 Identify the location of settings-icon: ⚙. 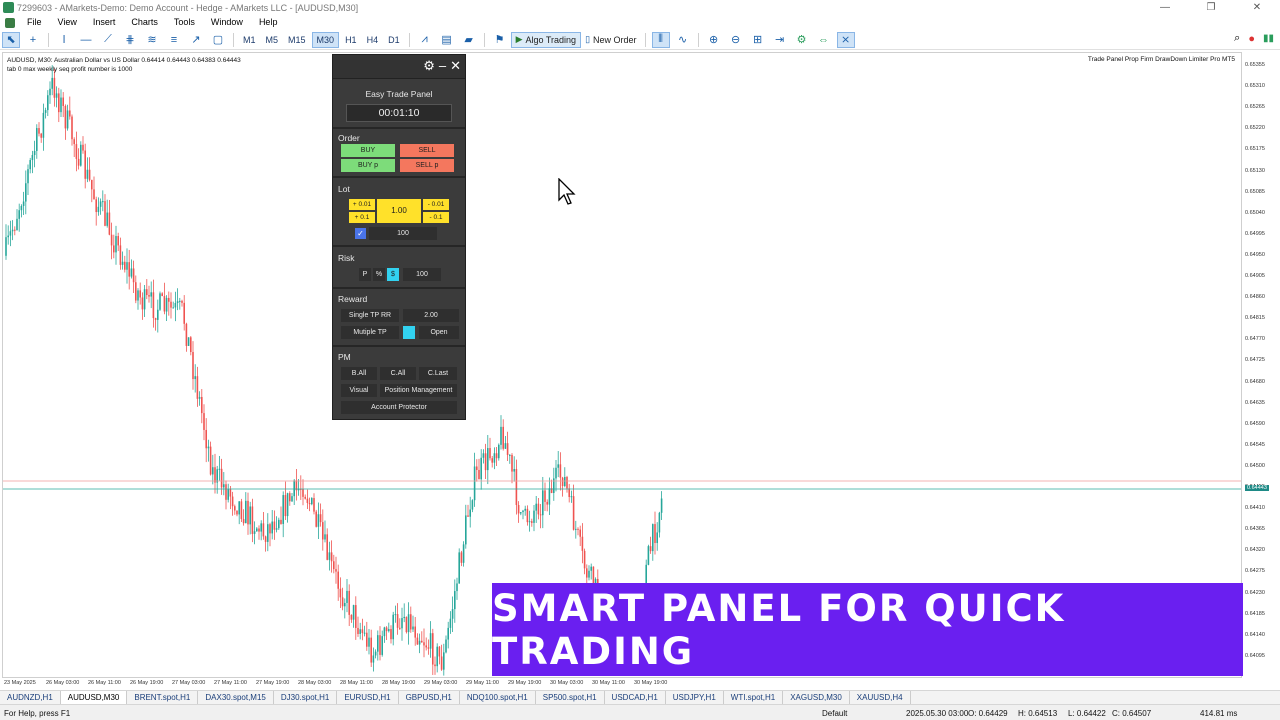
(802, 40).